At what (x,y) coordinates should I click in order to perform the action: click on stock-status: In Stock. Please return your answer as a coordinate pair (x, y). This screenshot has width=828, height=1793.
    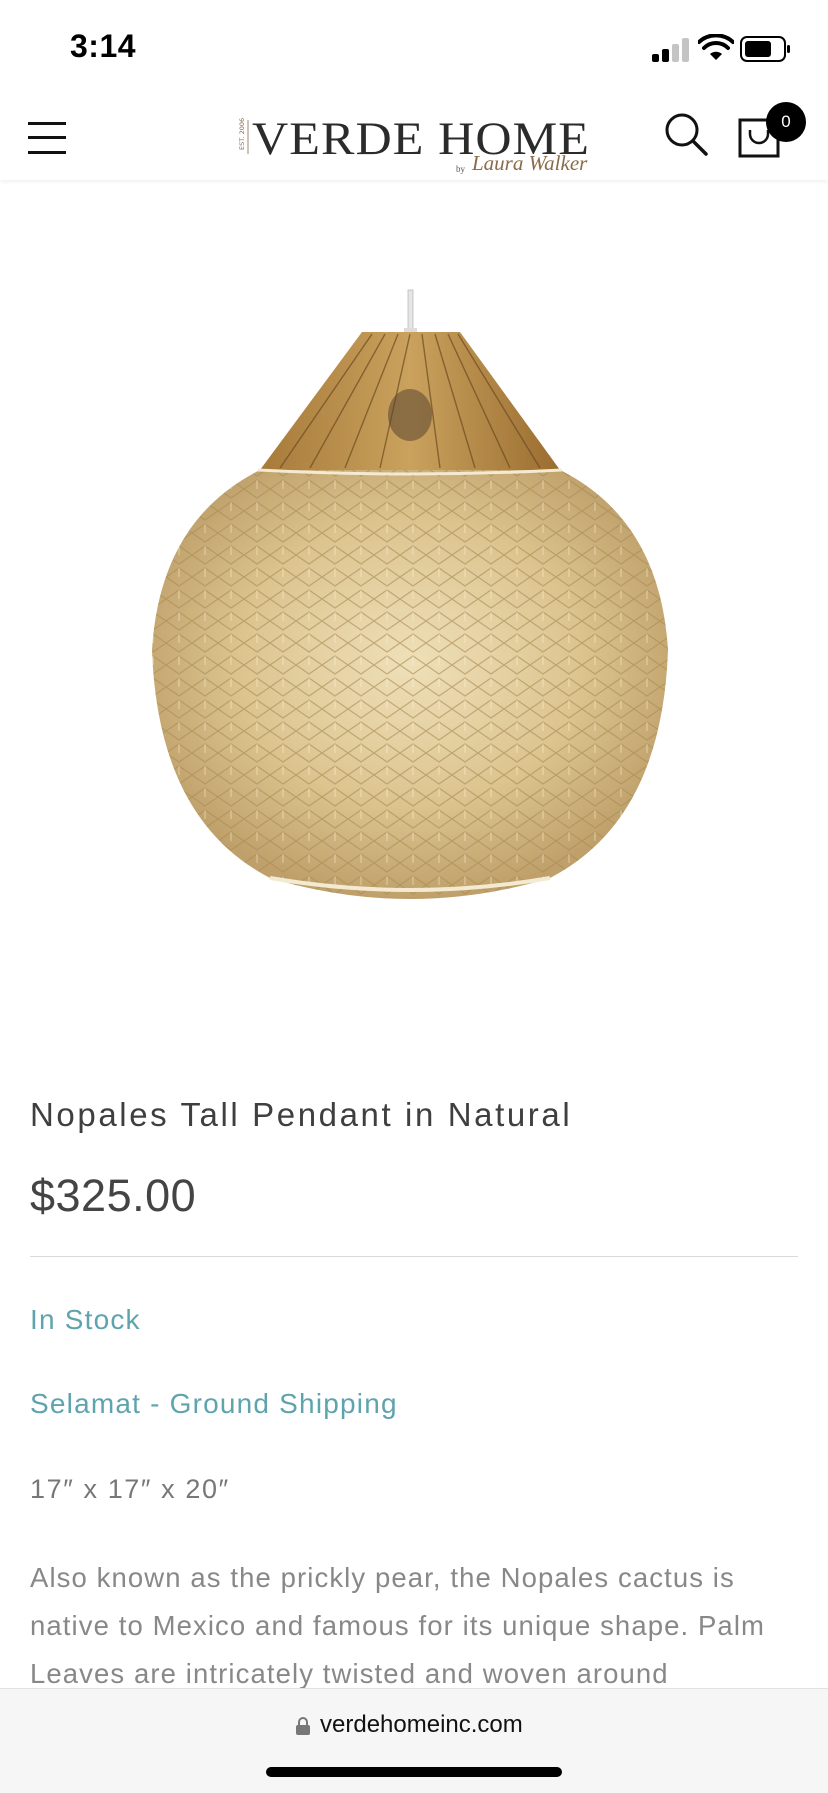
    Looking at the image, I should click on (85, 1319).